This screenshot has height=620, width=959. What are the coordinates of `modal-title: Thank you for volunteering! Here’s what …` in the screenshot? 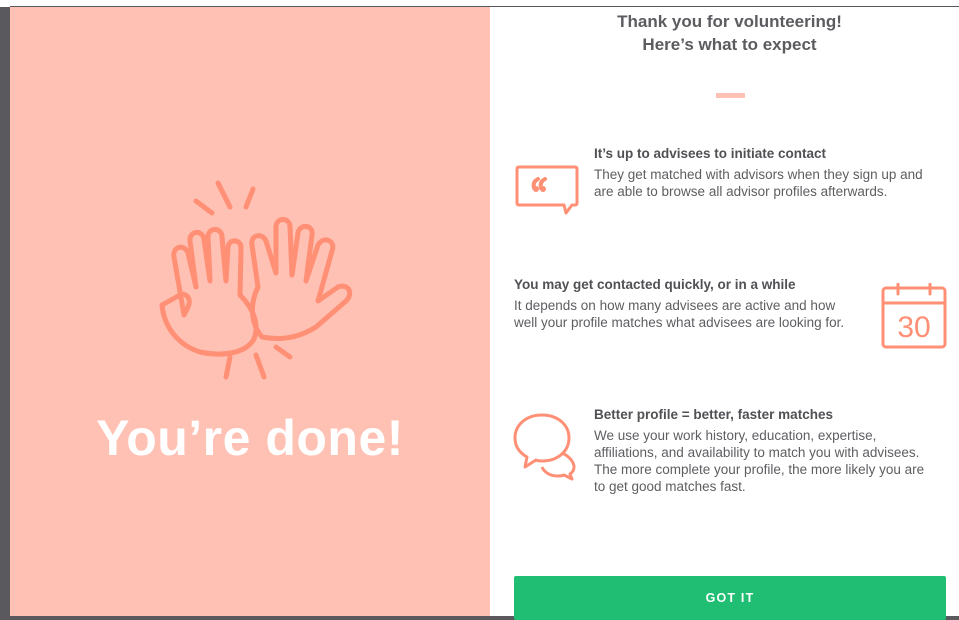 It's located at (724, 33).